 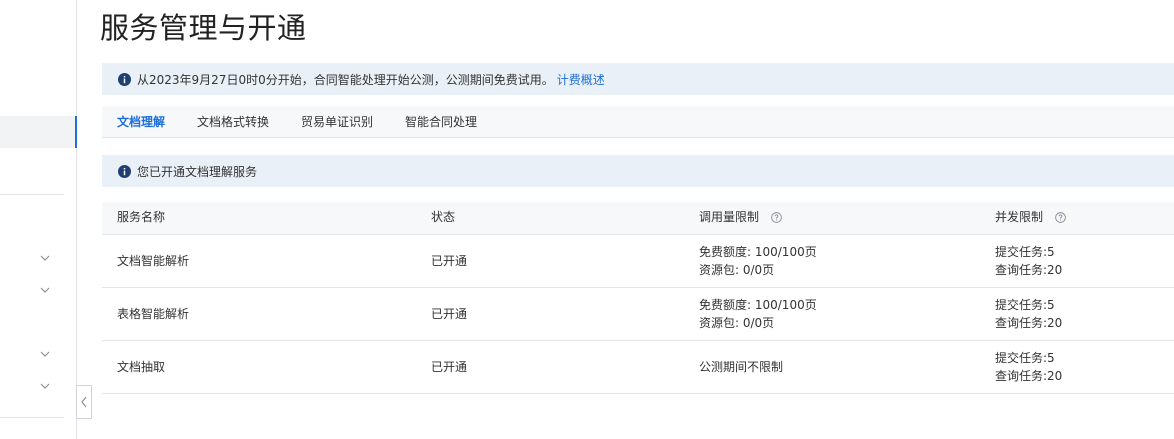 What do you see at coordinates (141, 367) in the screenshot?
I see `service-name: 文档抽取` at bounding box center [141, 367].